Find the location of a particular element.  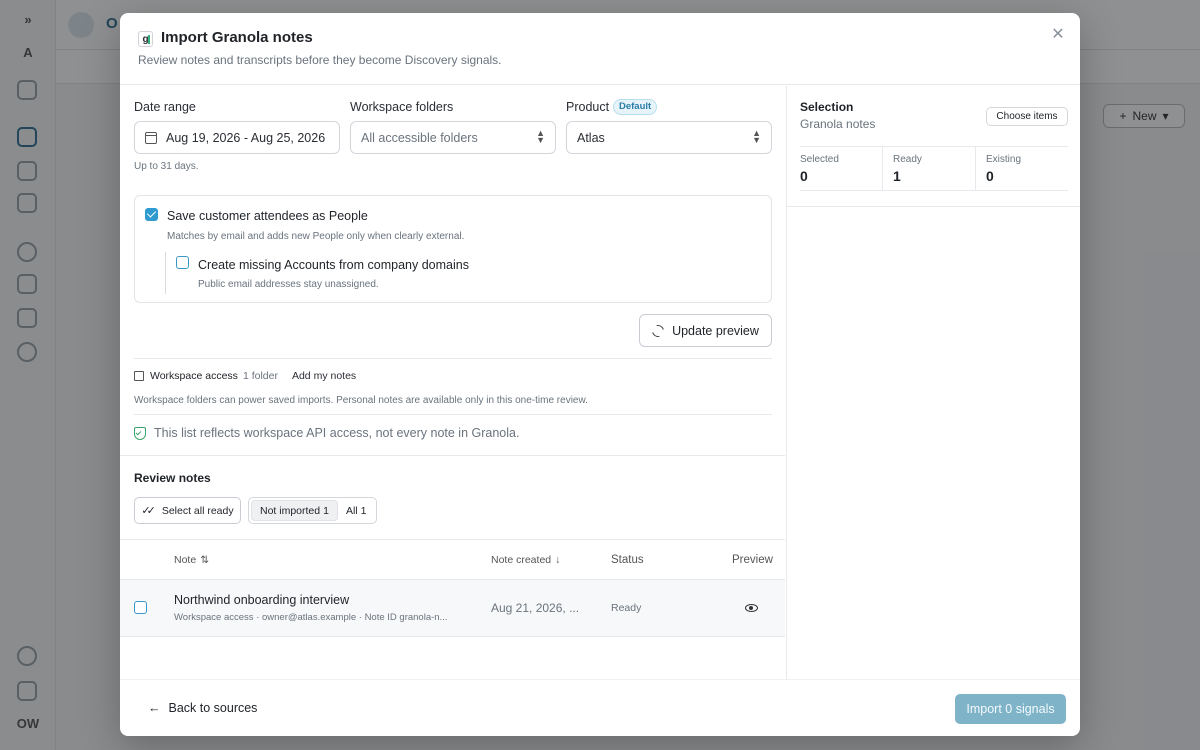

create-accounts-desc: Public email addresses stay unassigned. is located at coordinates (288, 284).